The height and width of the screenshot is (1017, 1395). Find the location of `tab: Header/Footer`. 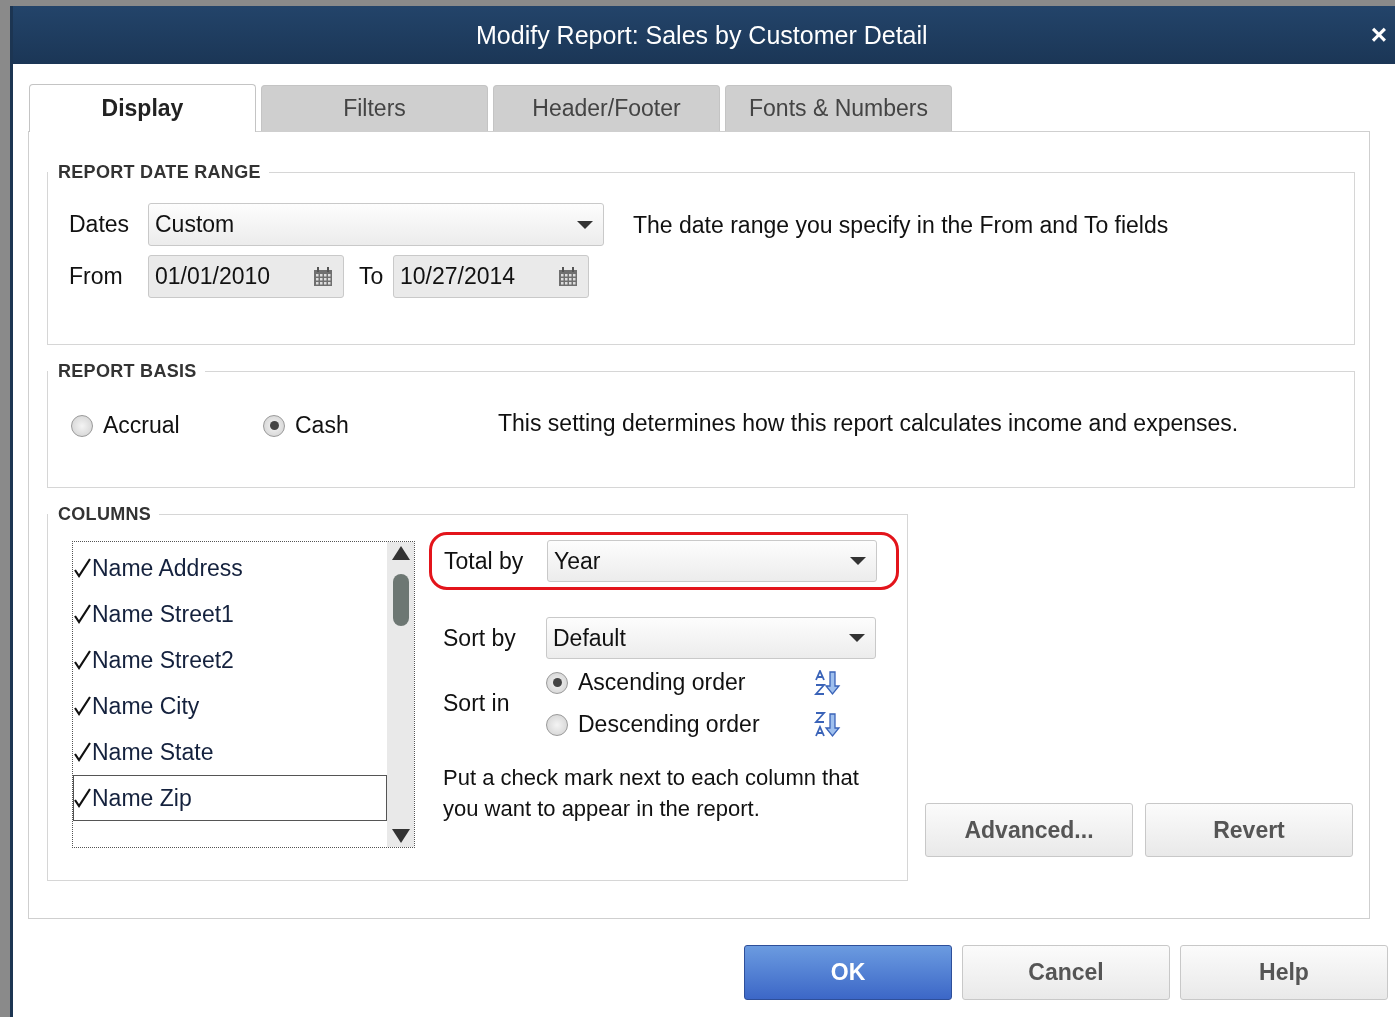

tab: Header/Footer is located at coordinates (606, 108).